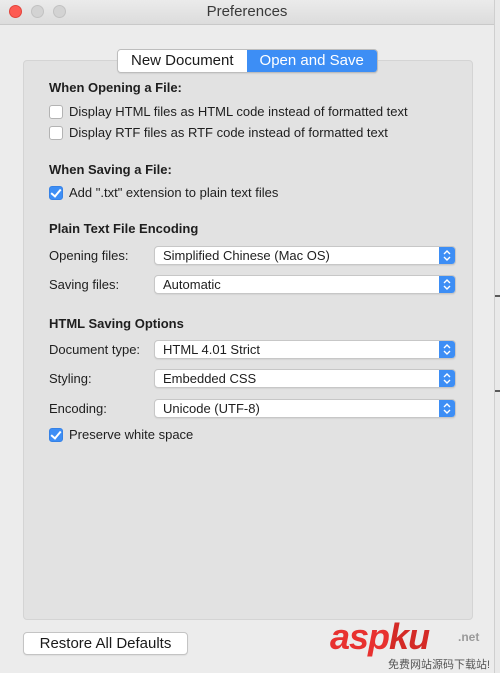 This screenshot has height=673, width=500. I want to click on tab-bar: New Document Open and Save, so click(247, 61).